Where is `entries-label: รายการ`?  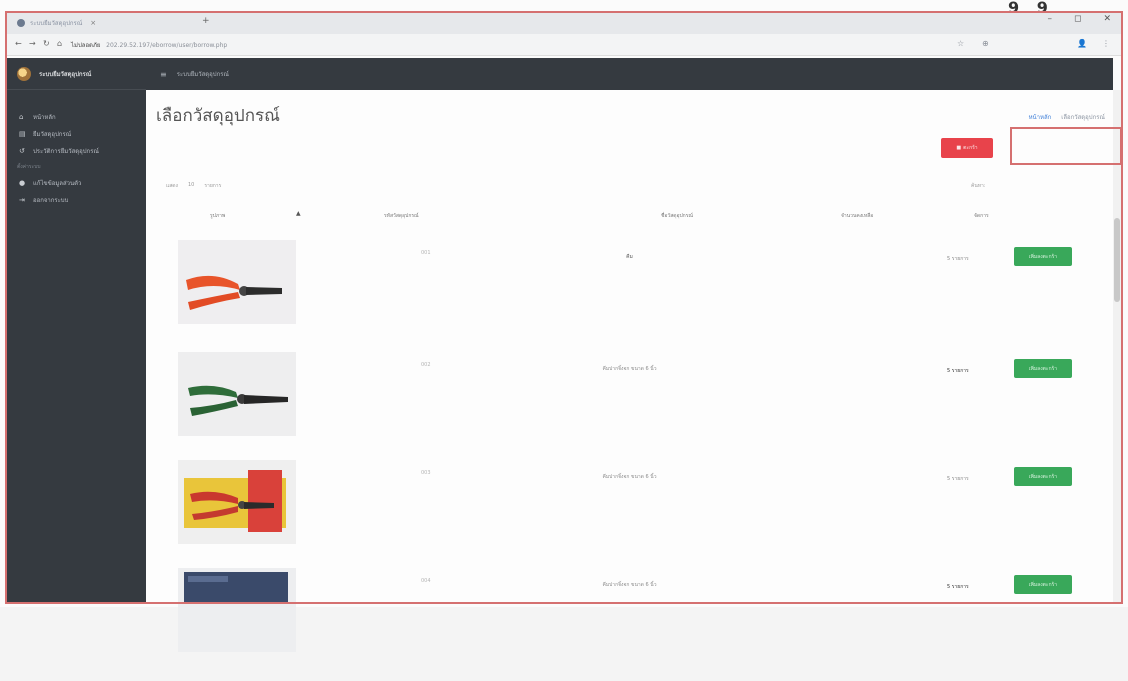 entries-label: รายการ is located at coordinates (213, 186).